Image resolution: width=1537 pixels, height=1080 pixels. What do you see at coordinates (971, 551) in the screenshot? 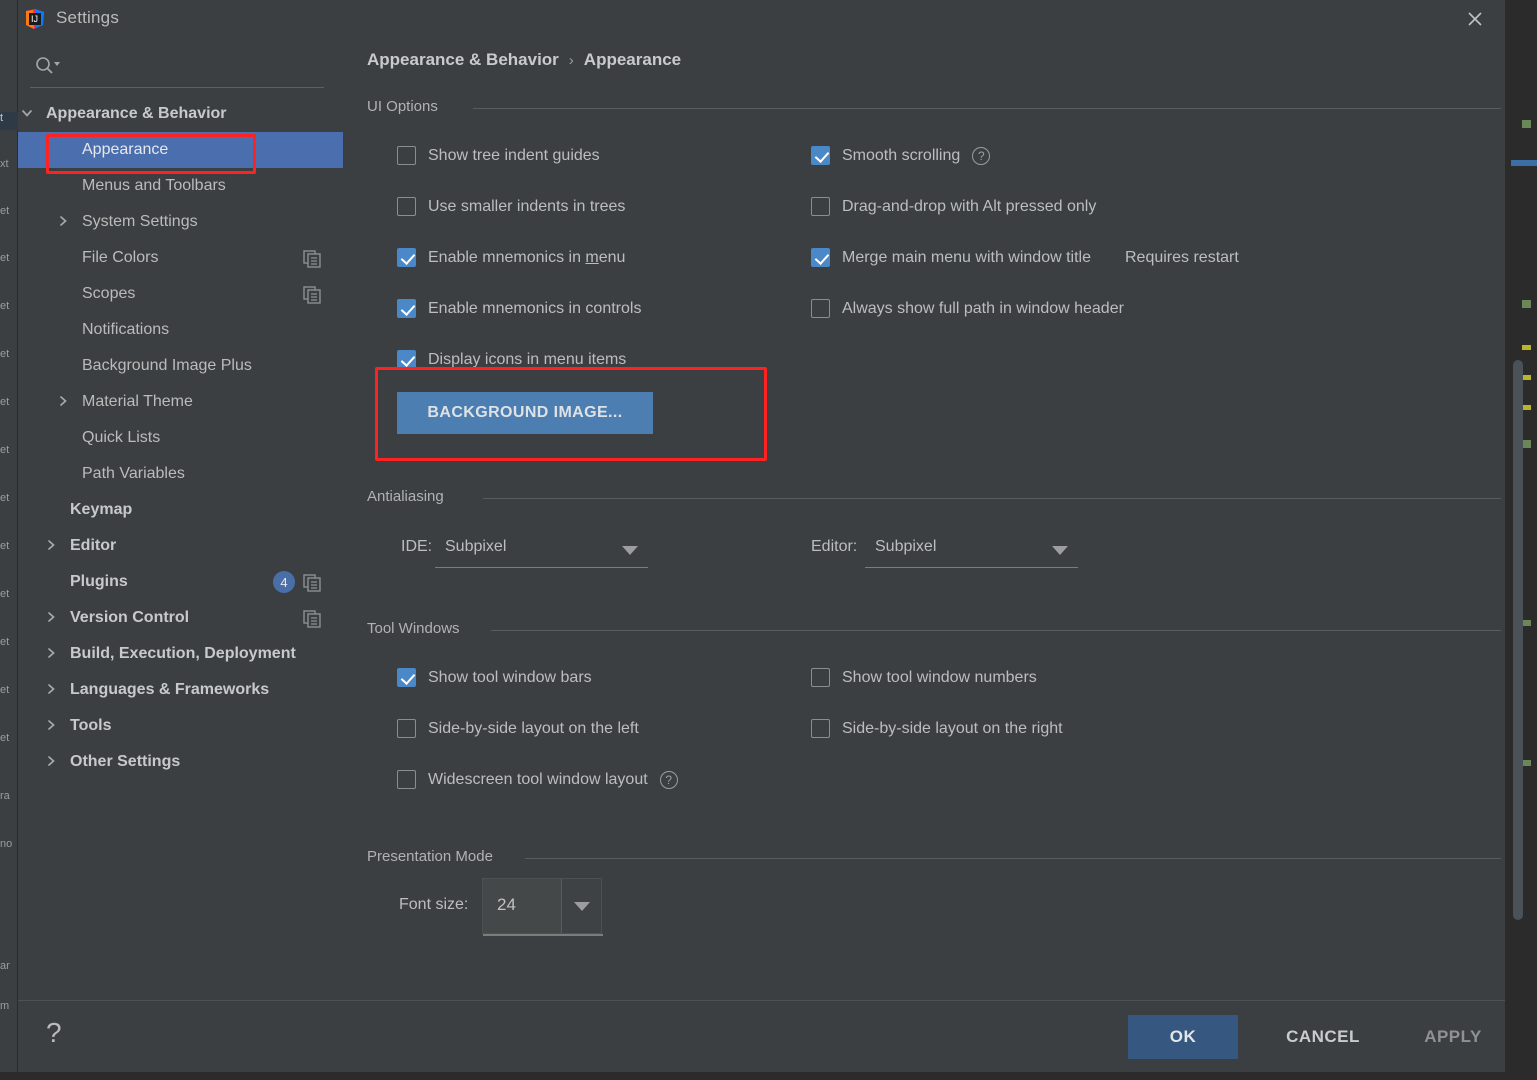
I see `editor-antialiasing-select: Subpixel` at bounding box center [971, 551].